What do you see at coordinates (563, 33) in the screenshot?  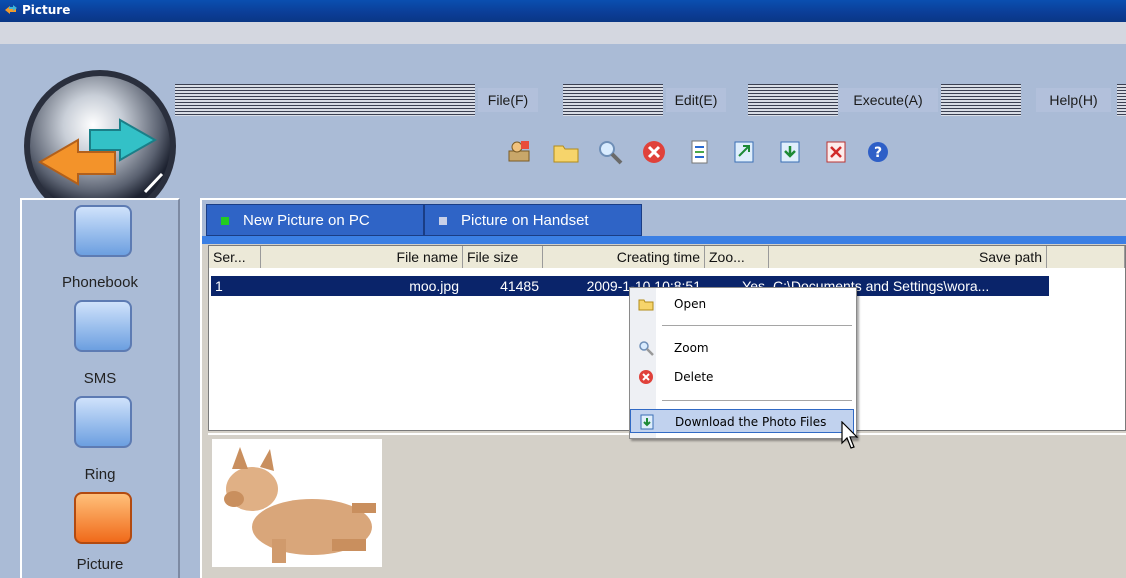 I see `title-strip` at bounding box center [563, 33].